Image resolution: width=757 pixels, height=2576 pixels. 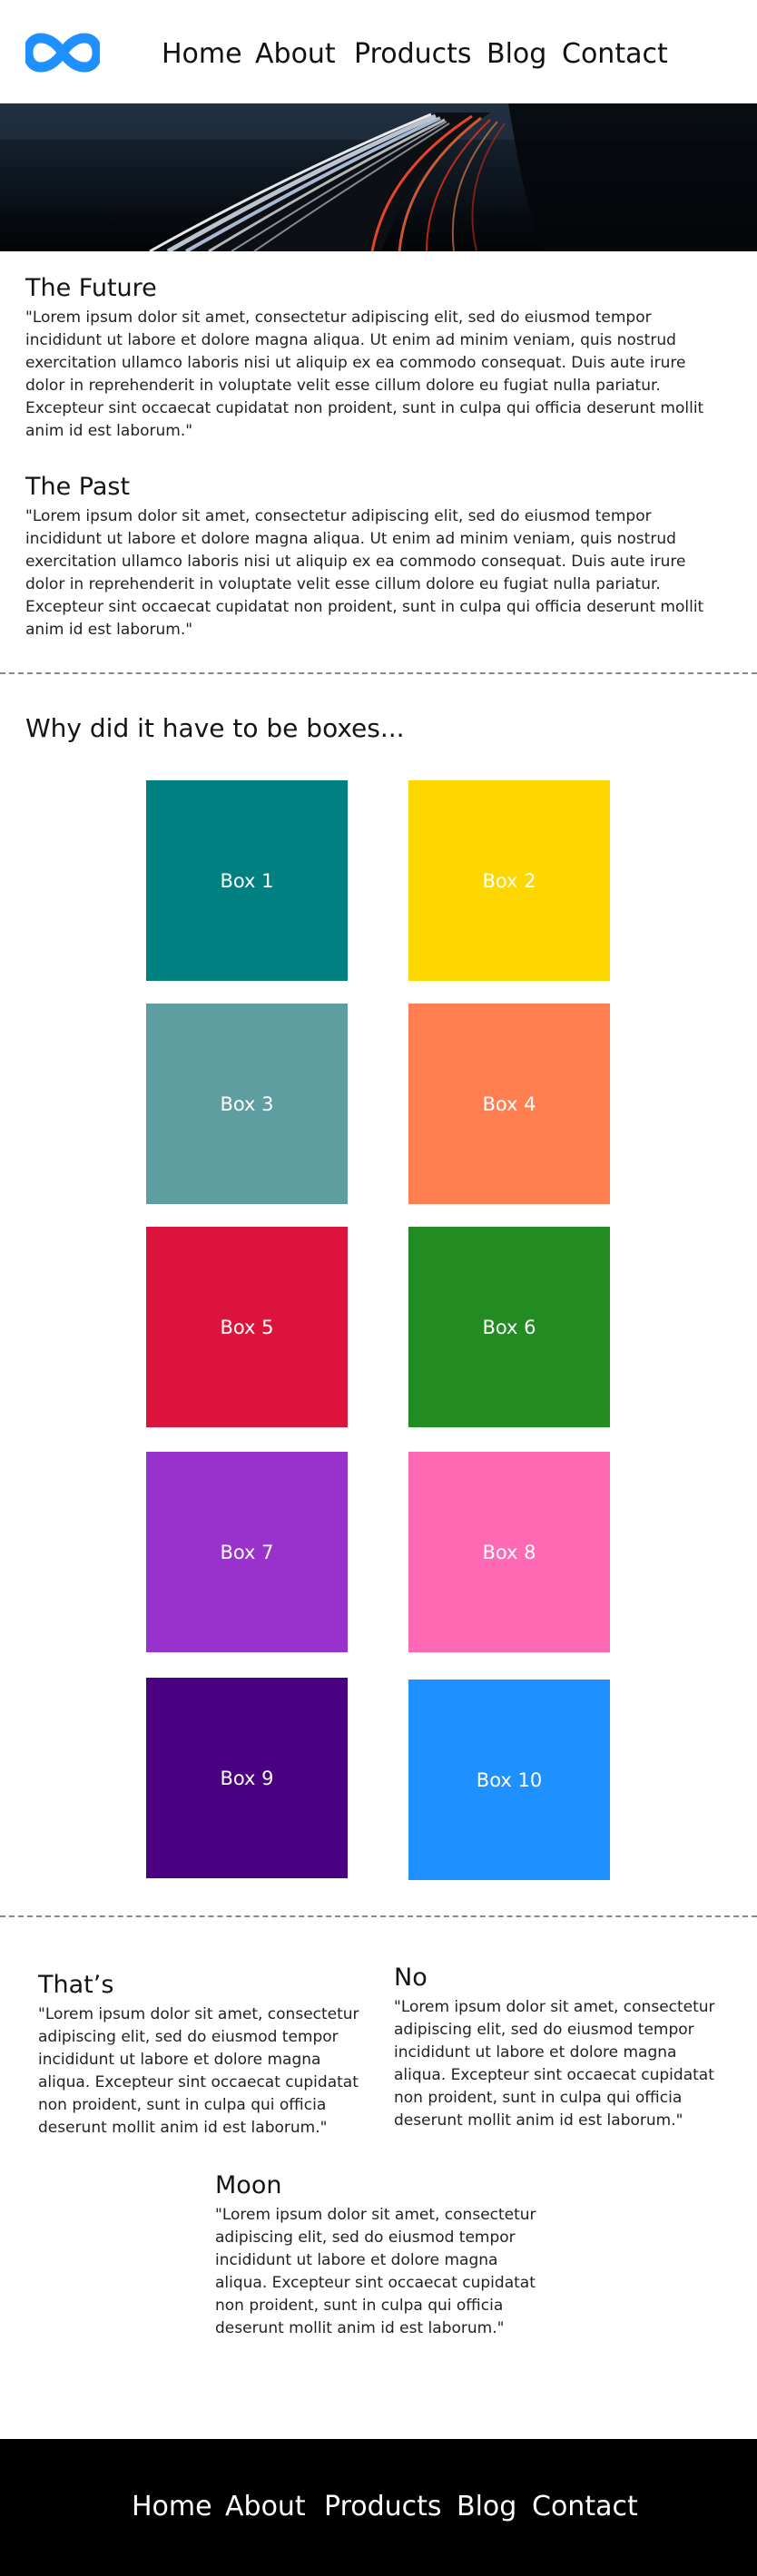 I want to click on nav-blog-link: Blog, so click(x=516, y=54).